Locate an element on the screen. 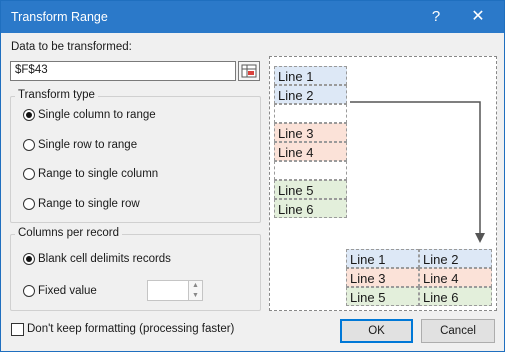  cancel-button: Cancel is located at coordinates (458, 331).